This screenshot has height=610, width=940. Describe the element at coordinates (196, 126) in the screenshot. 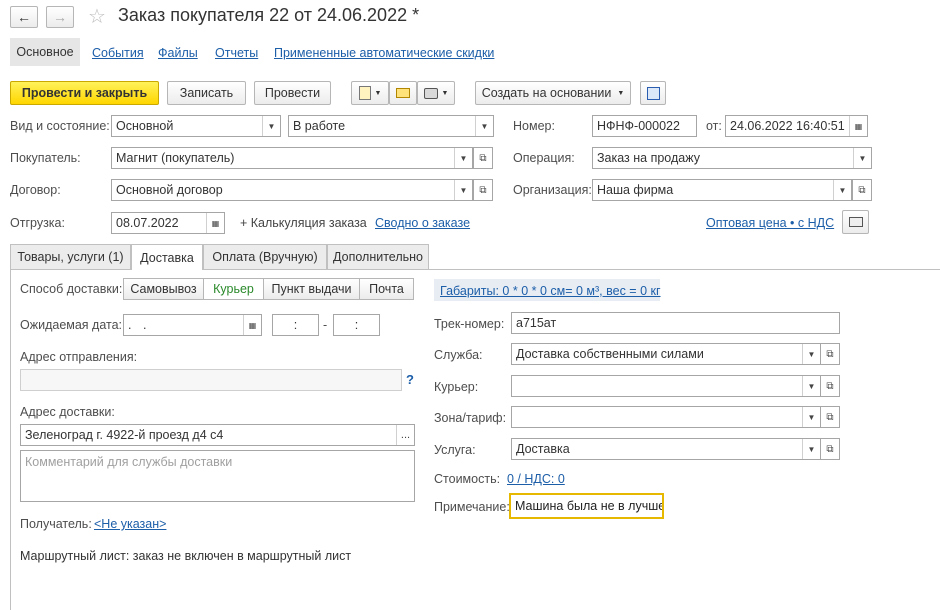

I see `state-type-select: Основной ▼` at that location.